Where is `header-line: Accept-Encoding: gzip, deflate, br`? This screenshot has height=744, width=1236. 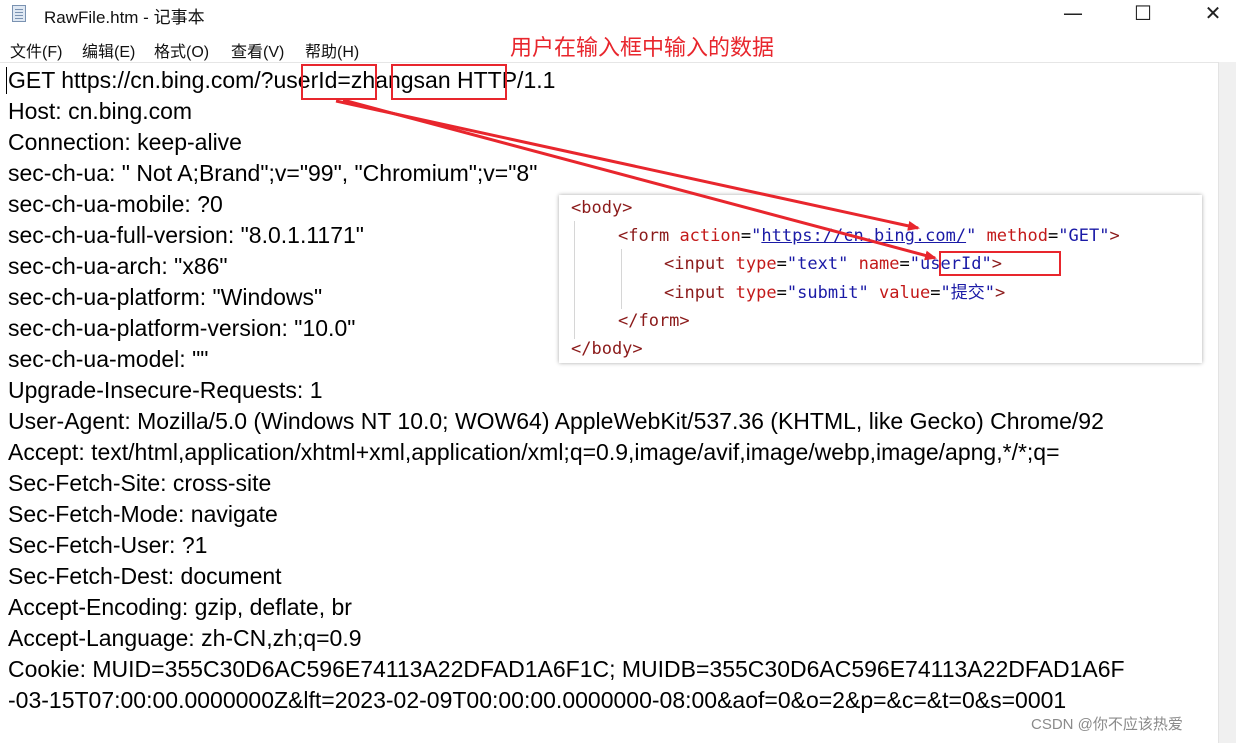 header-line: Accept-Encoding: gzip, deflate, br is located at coordinates (180, 607).